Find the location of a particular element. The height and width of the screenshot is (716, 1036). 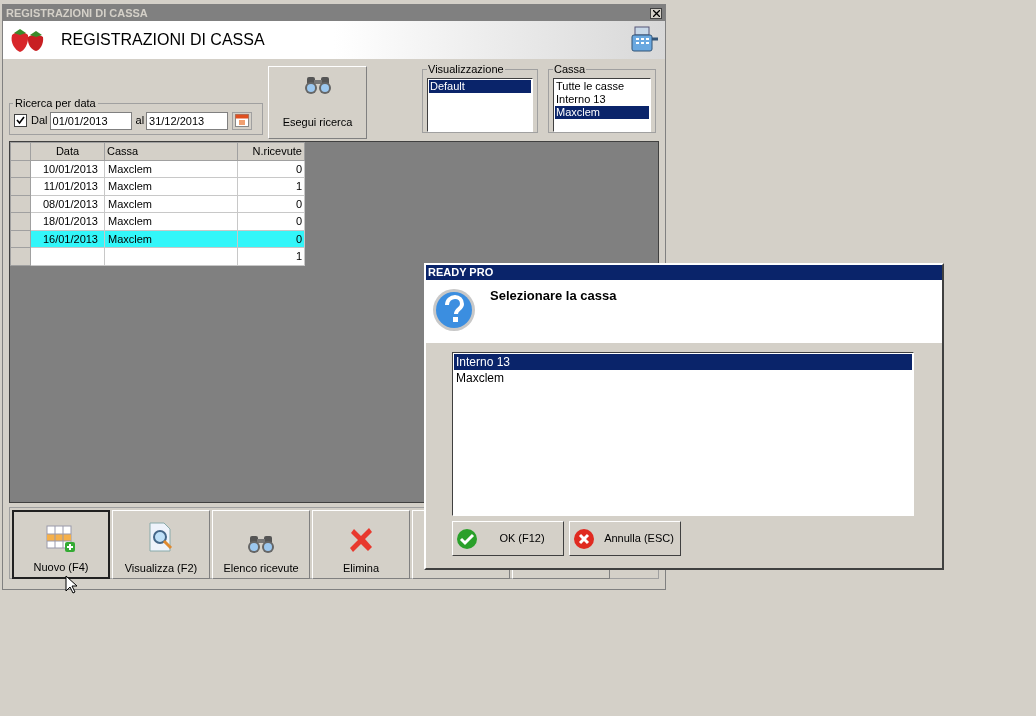

toolbar-button: Visualizza (F2) is located at coordinates (161, 544).